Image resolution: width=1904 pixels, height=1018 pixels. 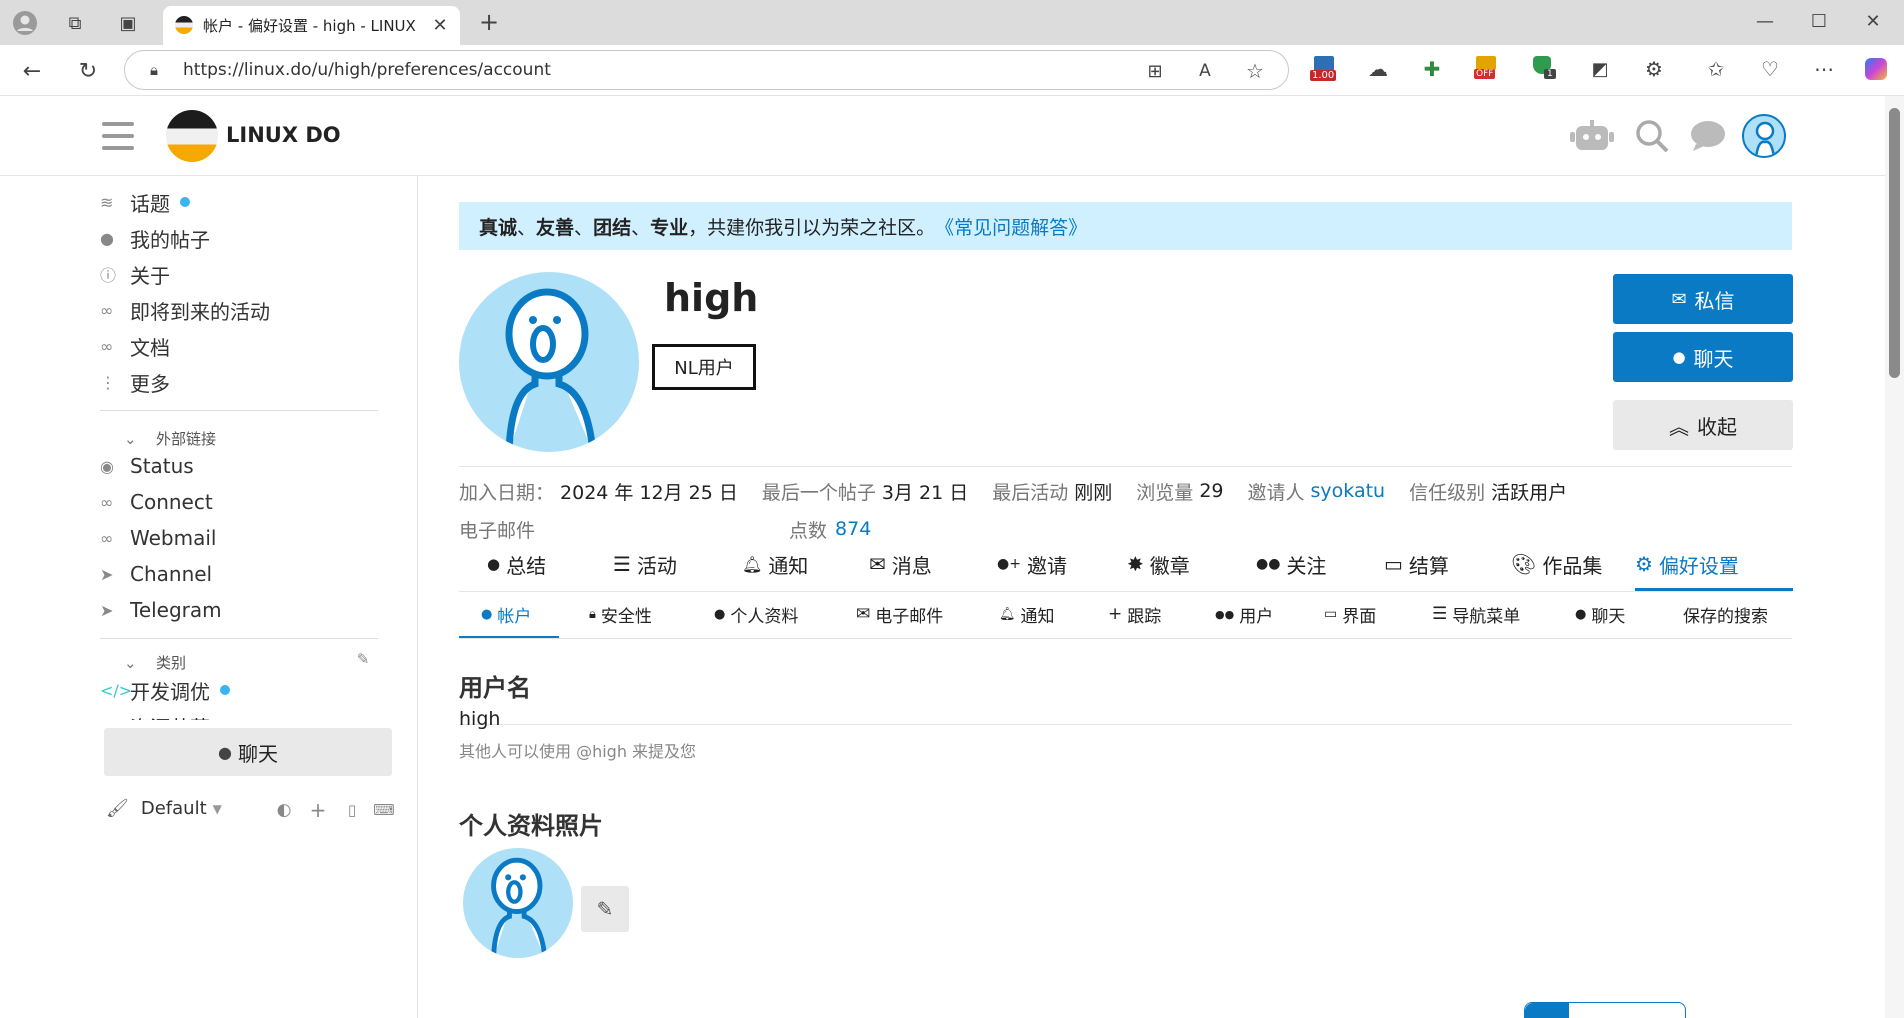 I want to click on subtab-tracking: + 跟踪, so click(x=1134, y=614).